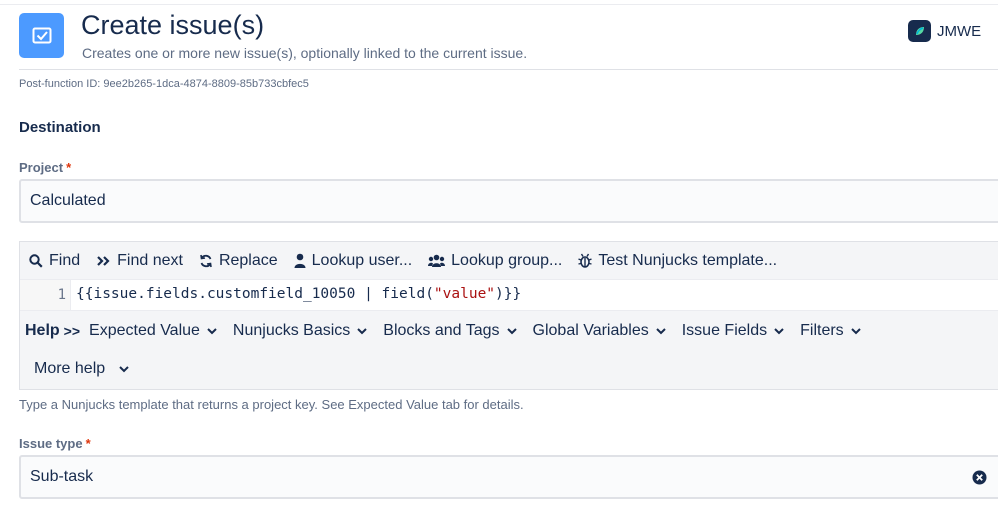  I want to click on find-label: Find, so click(65, 260).